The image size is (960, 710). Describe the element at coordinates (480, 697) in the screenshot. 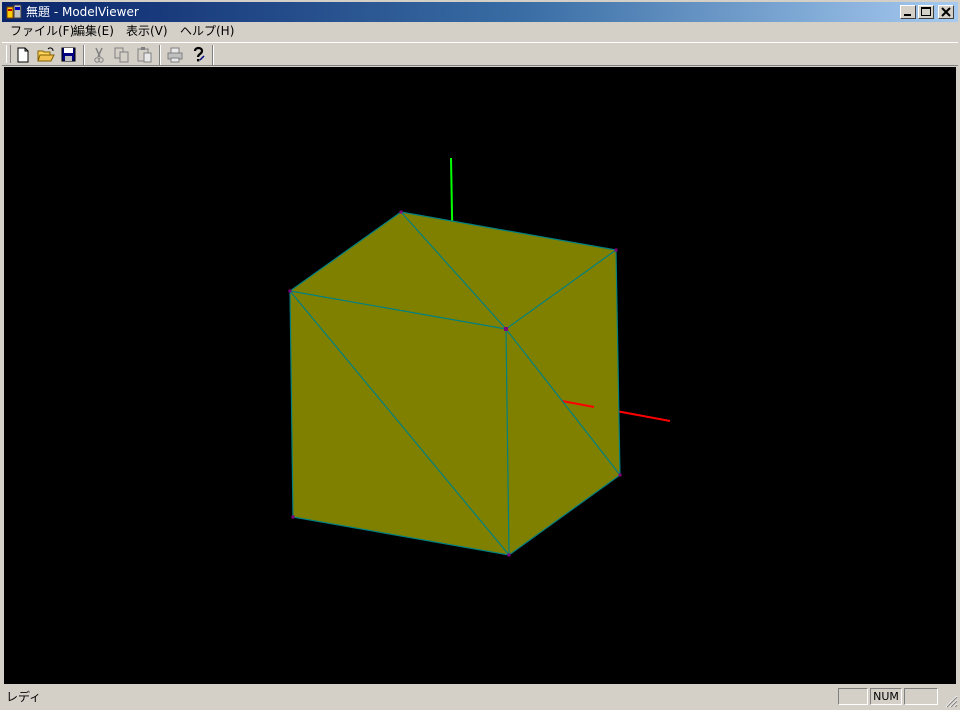

I see `status-bar: レディ NUM` at that location.